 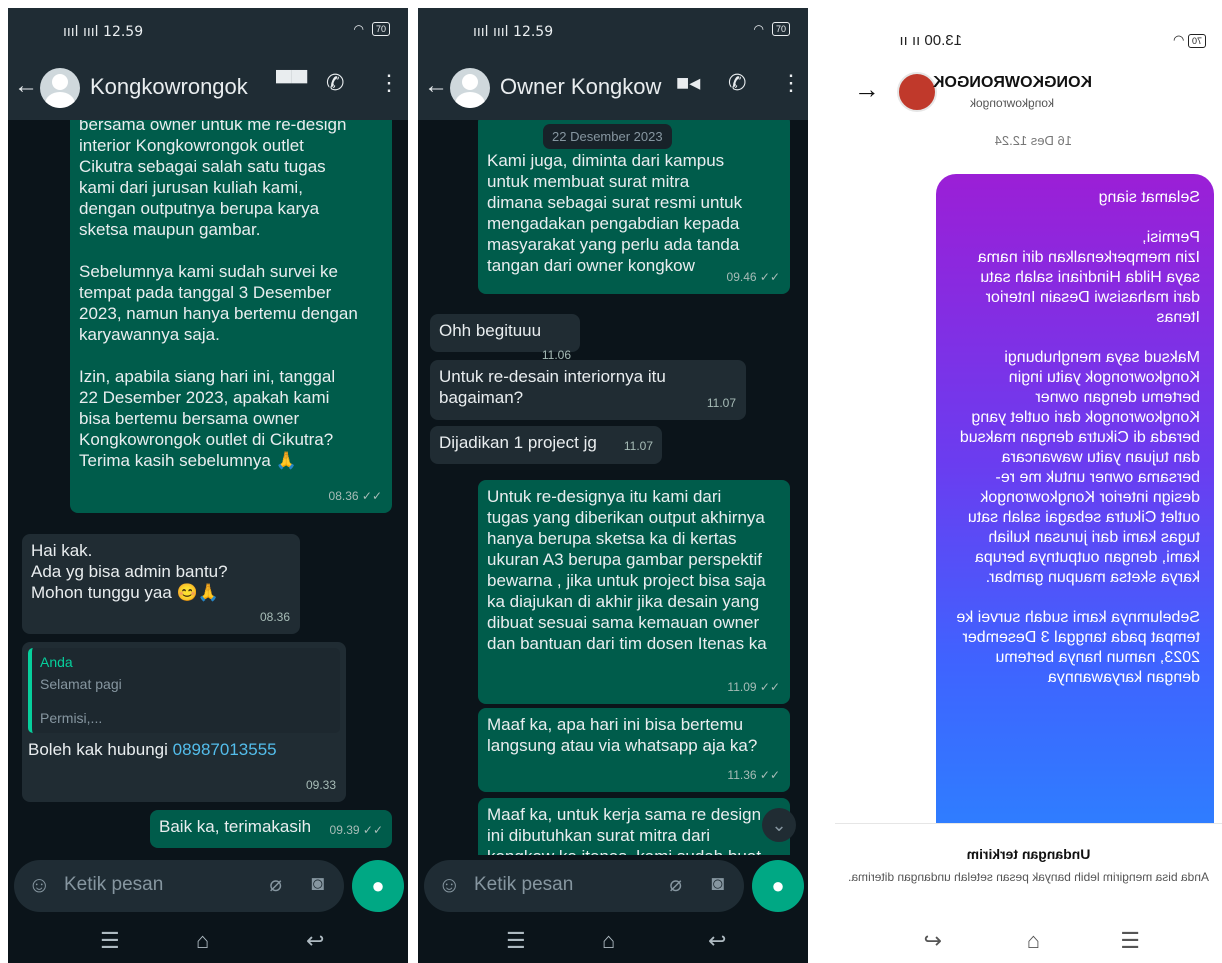 I want to click on signal-icon: ıı ıı, so click(x=910, y=40).